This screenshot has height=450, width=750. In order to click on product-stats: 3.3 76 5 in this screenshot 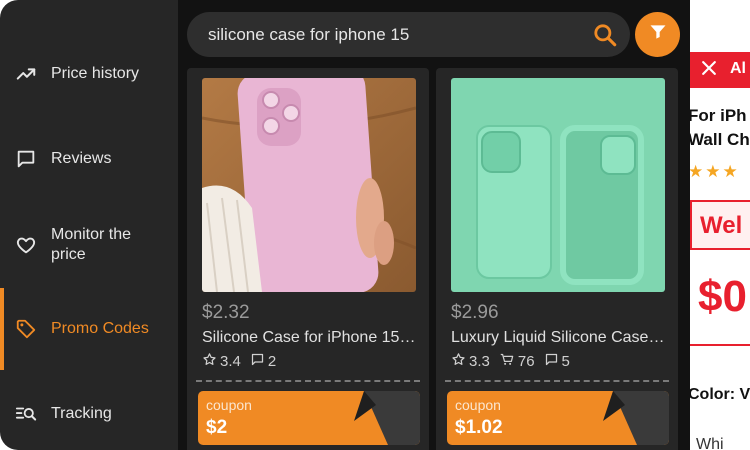, I will do `click(515, 361)`.